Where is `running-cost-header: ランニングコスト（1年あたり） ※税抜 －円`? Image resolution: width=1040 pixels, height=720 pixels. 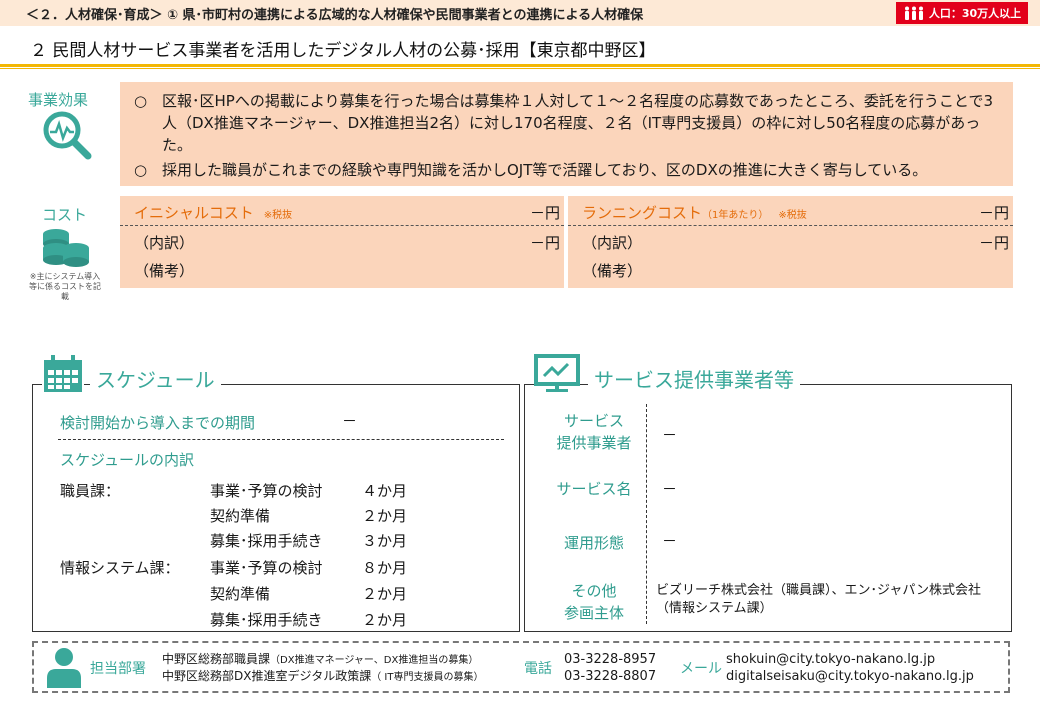
running-cost-header: ランニングコスト（1年あたり） ※税抜 －円 is located at coordinates (790, 211).